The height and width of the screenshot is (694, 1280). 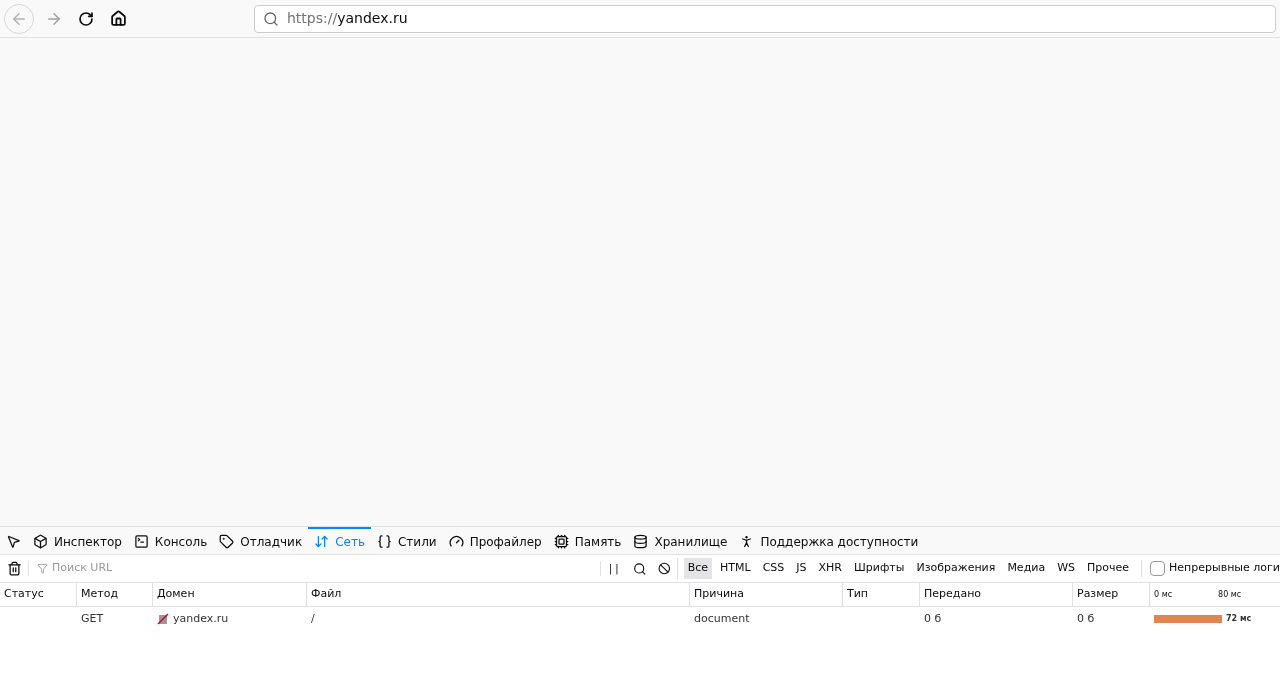 What do you see at coordinates (141, 541) in the screenshot?
I see `terminal-icon` at bounding box center [141, 541].